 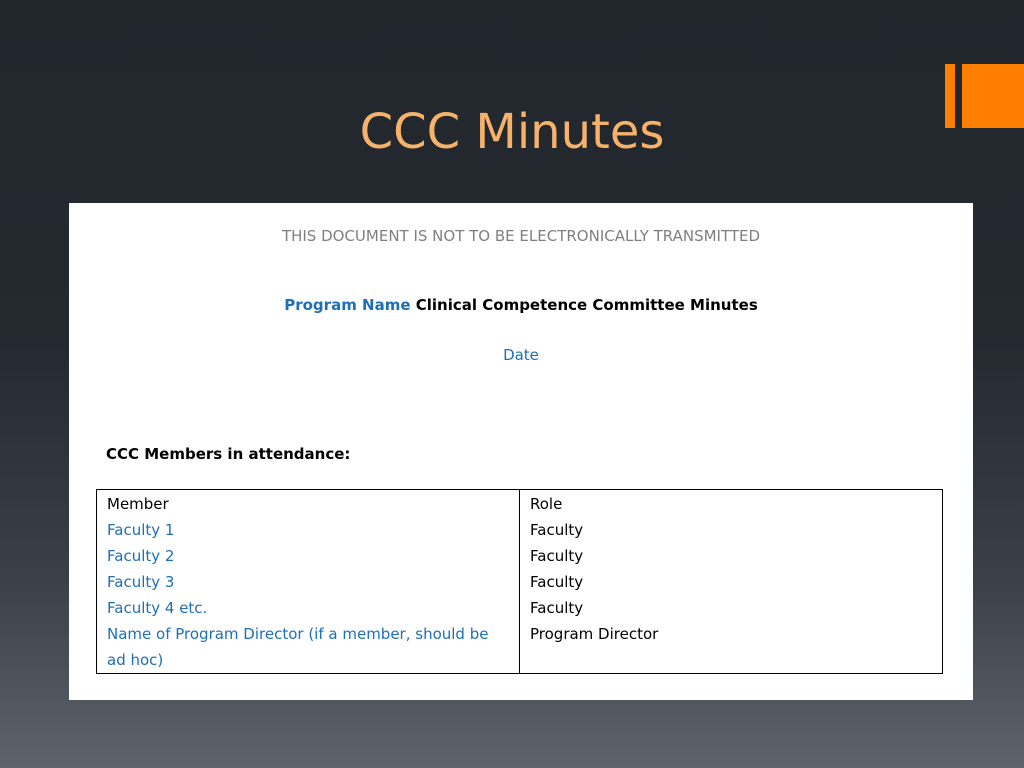 I want to click on table-row: Faculty 4 etc. Faculty, so click(x=519, y=608).